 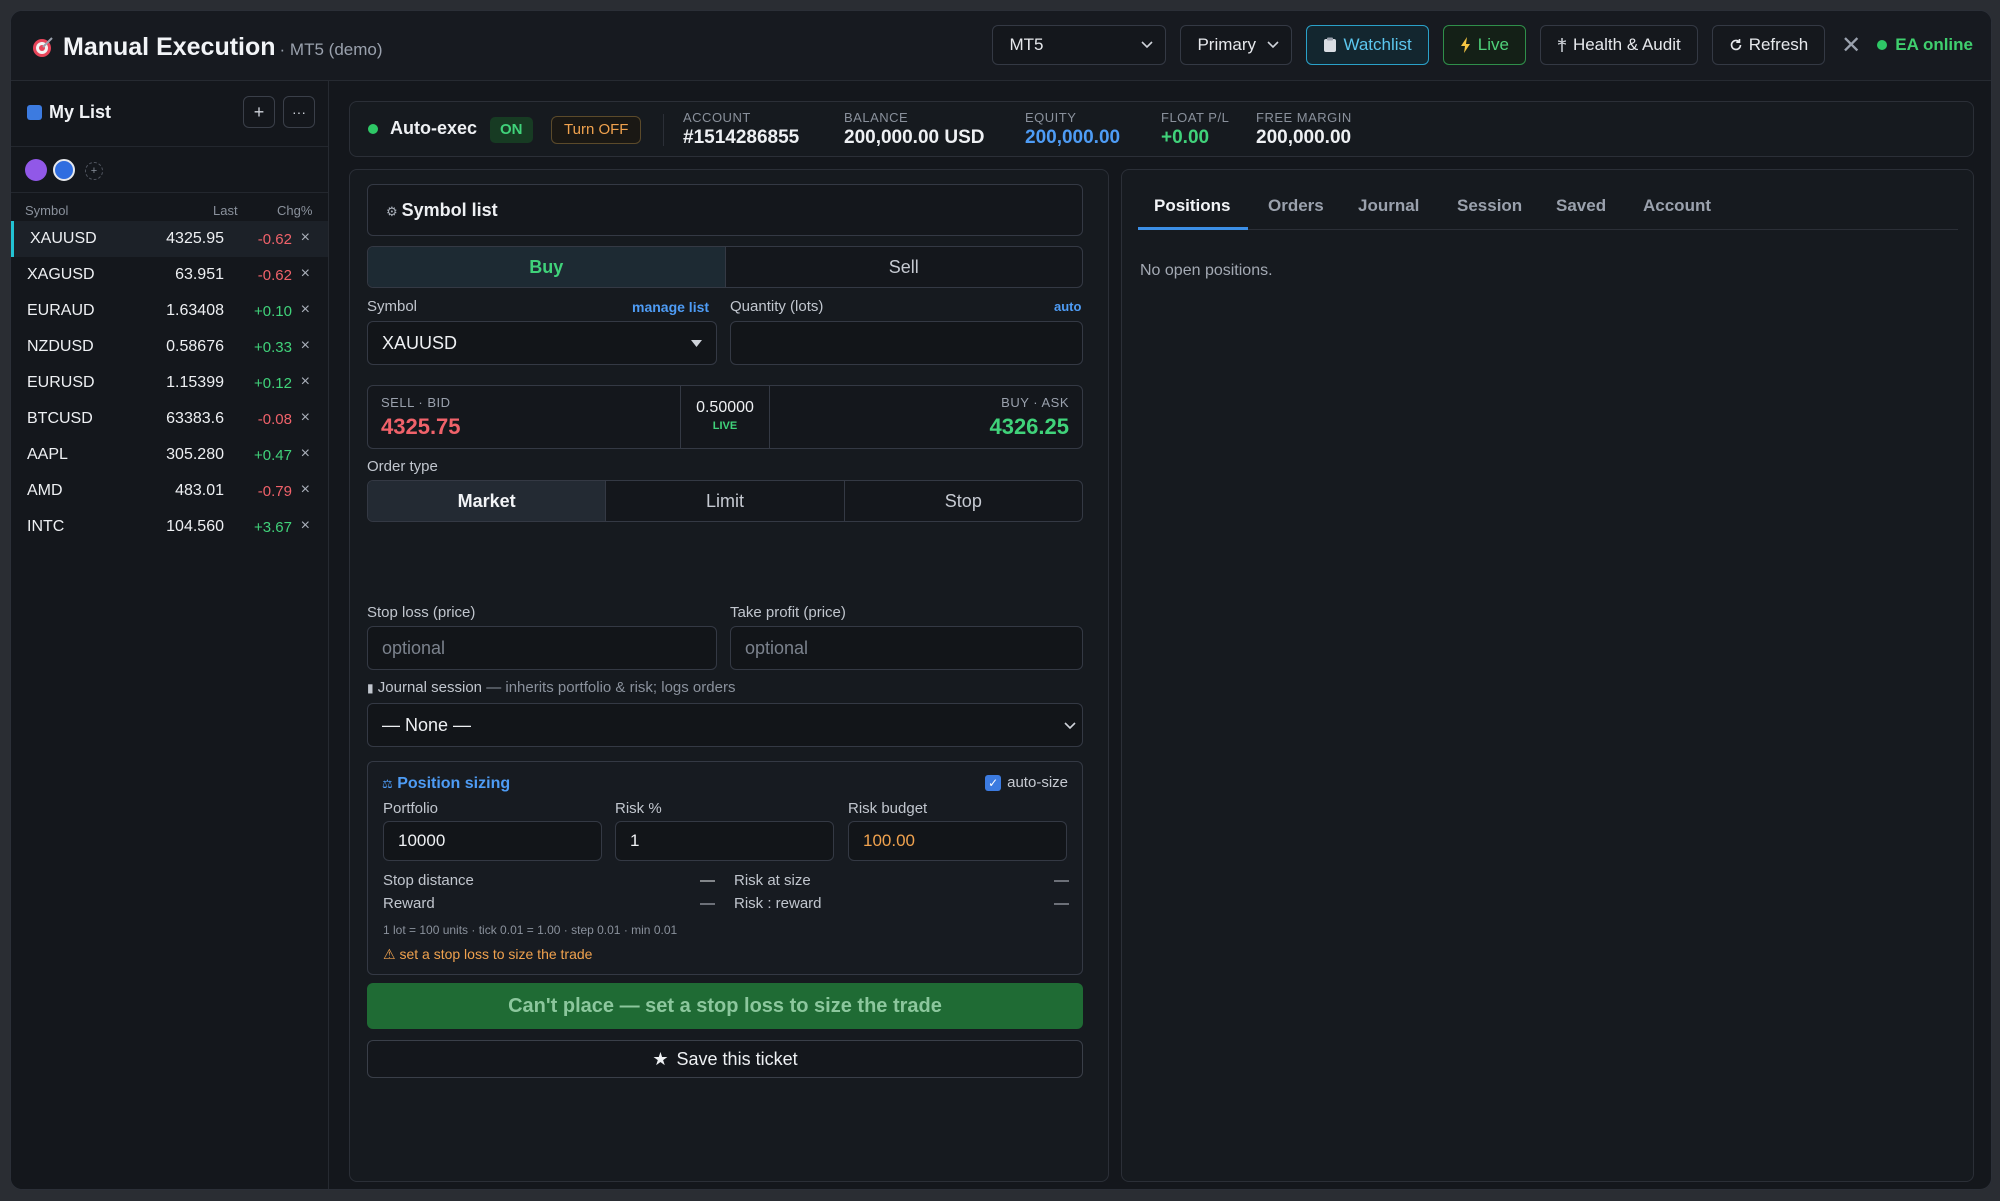 I want to click on account-select: Primary, so click(x=1236, y=45).